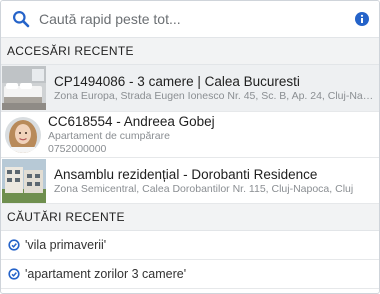 Image resolution: width=380 pixels, height=294 pixels. Describe the element at coordinates (24, 180) in the screenshot. I see `building-photo-thumbnail` at that location.